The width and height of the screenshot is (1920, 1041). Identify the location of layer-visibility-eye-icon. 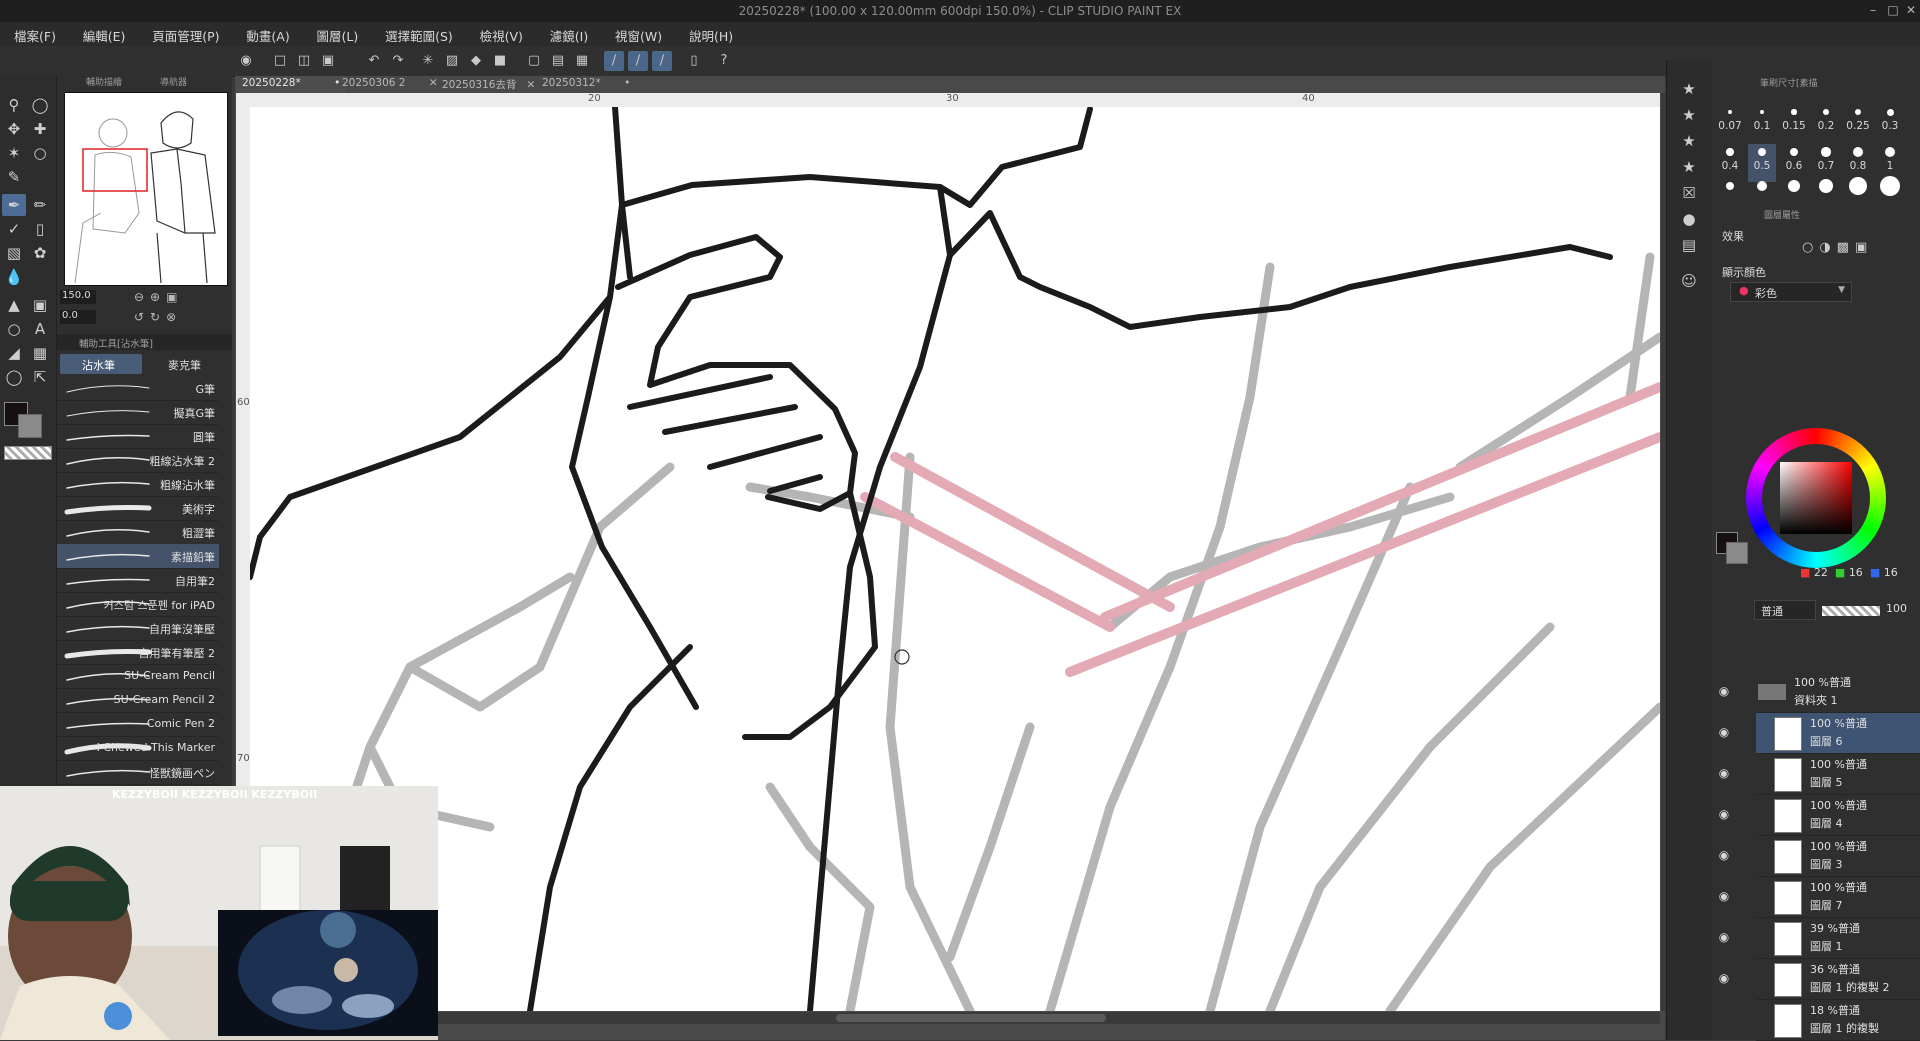
(1724, 1020).